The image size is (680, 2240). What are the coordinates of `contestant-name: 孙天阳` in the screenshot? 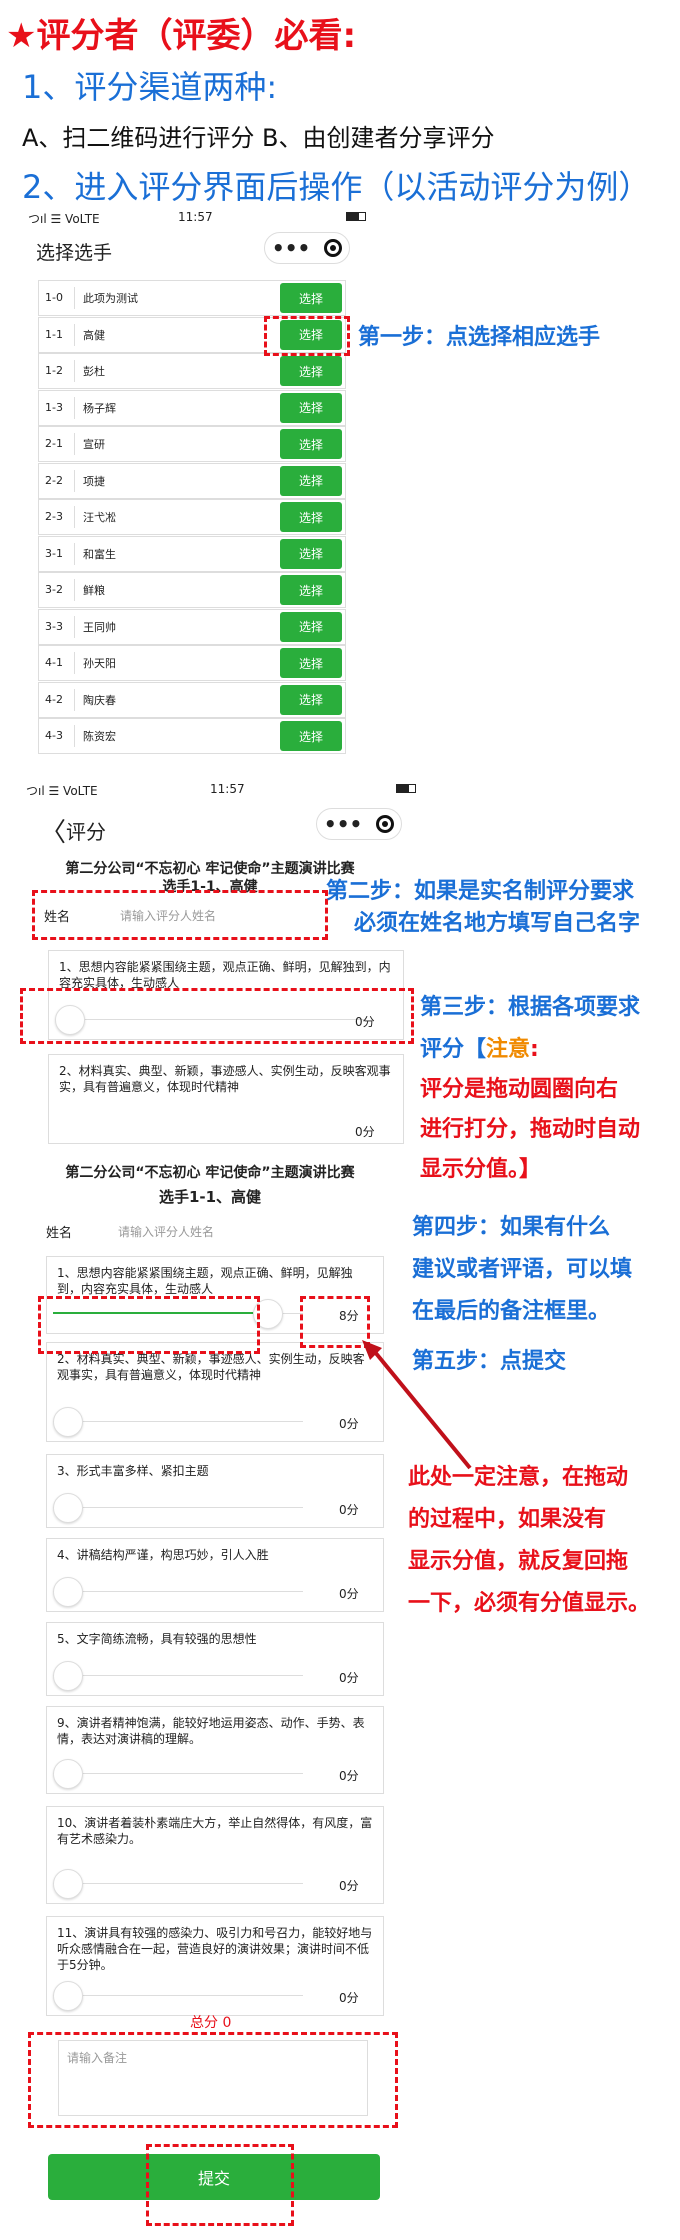 It's located at (99, 663).